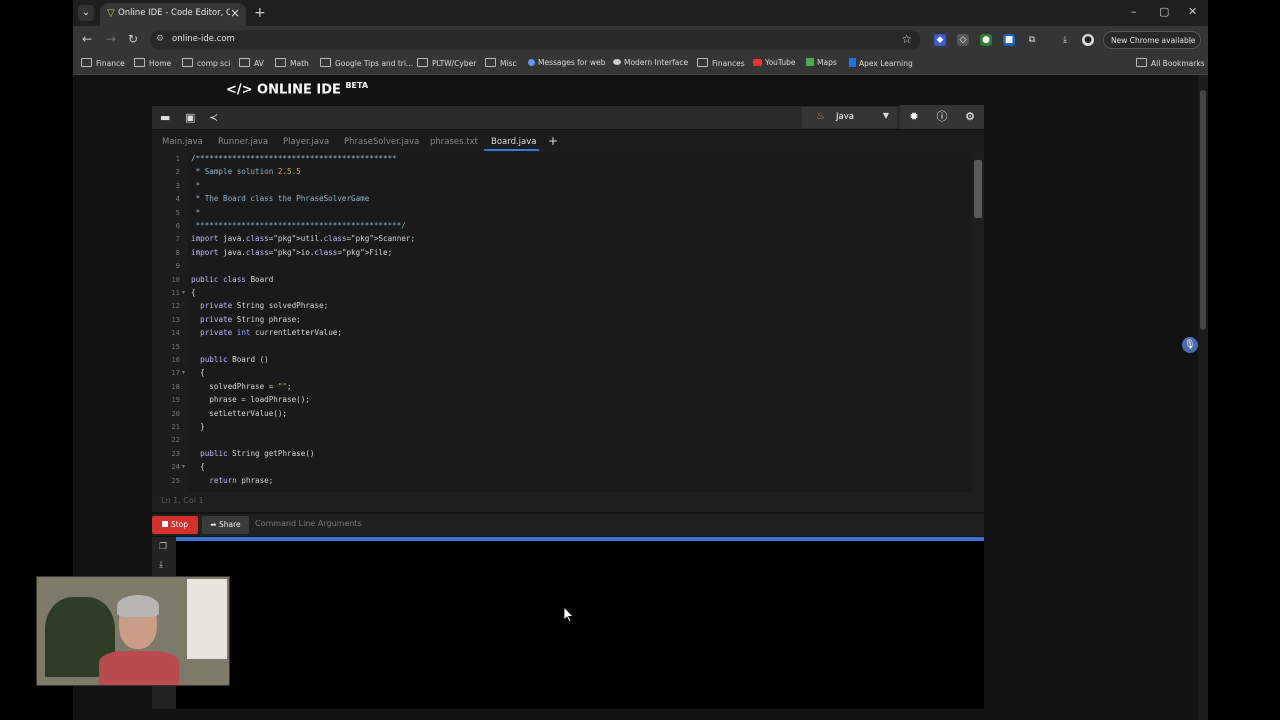 The image size is (1280, 720). What do you see at coordinates (940, 40) in the screenshot?
I see `extension-shield-icon: ◆` at bounding box center [940, 40].